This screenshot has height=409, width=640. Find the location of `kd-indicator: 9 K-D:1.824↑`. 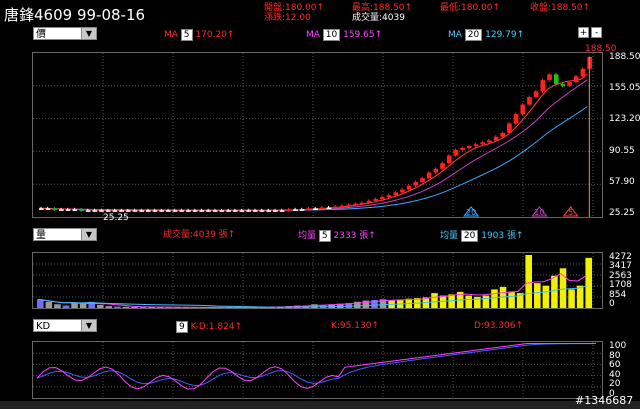

kd-indicator: 9 K-D:1.824↑ is located at coordinates (209, 327).